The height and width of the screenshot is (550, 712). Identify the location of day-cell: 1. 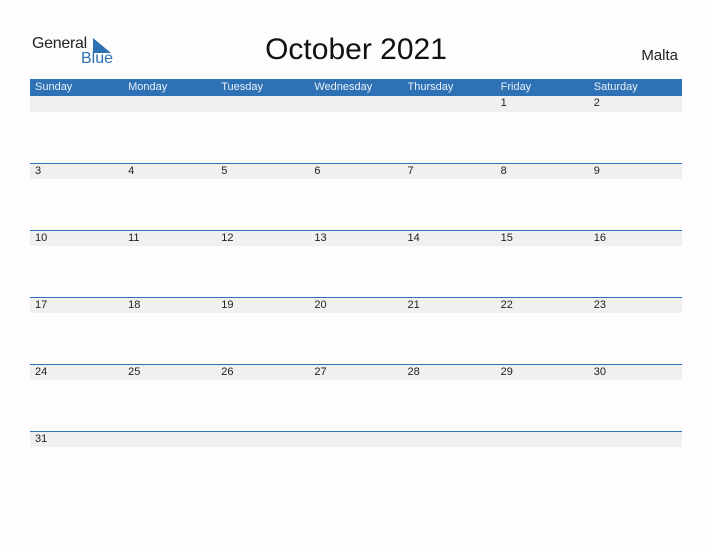
(503, 103).